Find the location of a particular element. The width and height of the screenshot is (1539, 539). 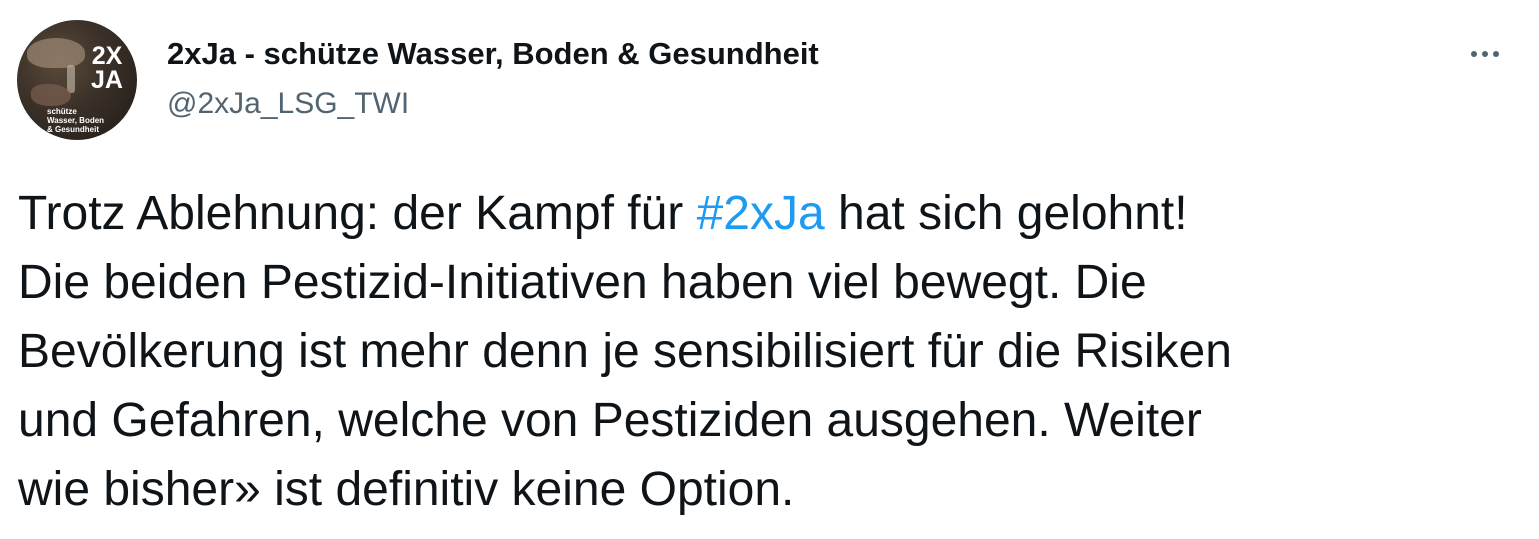

more-options-button is located at coordinates (1485, 54).